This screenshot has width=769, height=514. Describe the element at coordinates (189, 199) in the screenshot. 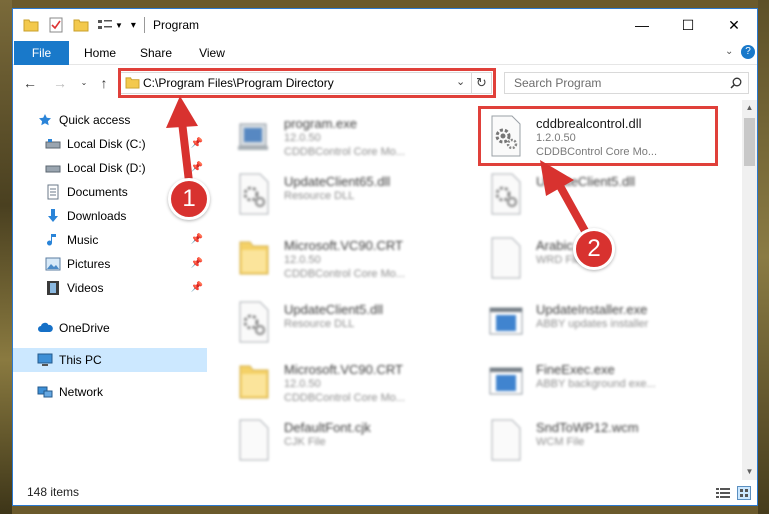

I see `step-1-badge: 1` at that location.